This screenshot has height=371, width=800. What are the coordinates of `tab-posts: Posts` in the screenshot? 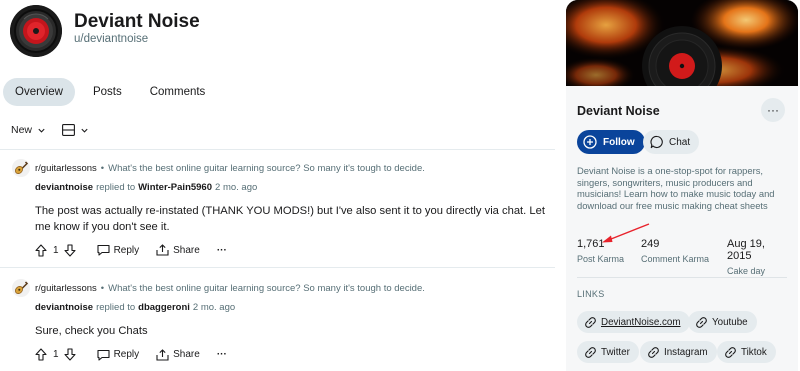 It's located at (107, 92).